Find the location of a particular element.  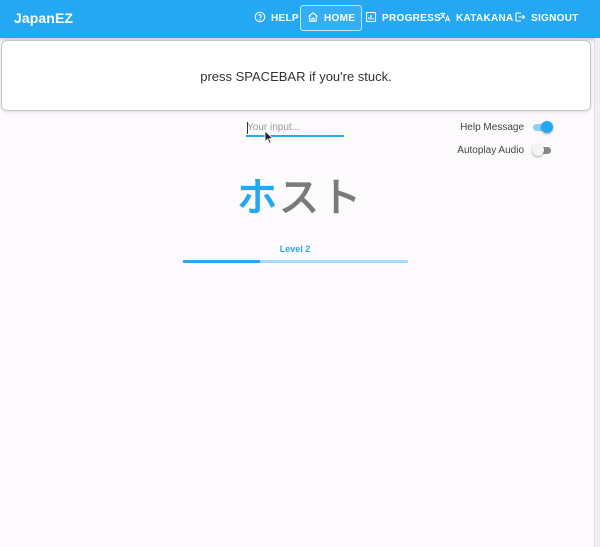

autoplay-audio-toggle is located at coordinates (542, 150).